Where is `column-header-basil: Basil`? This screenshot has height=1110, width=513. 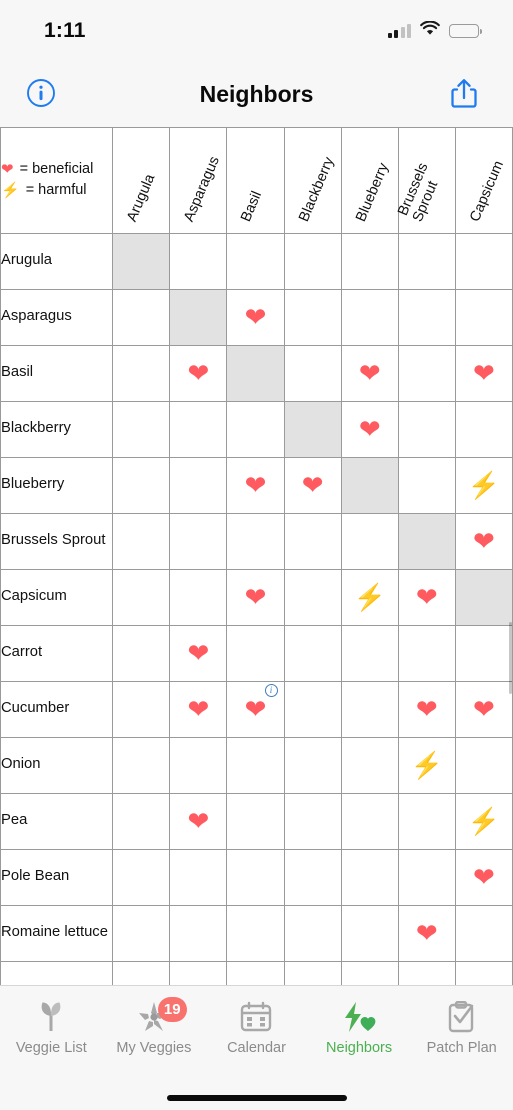 column-header-basil: Basil is located at coordinates (255, 181).